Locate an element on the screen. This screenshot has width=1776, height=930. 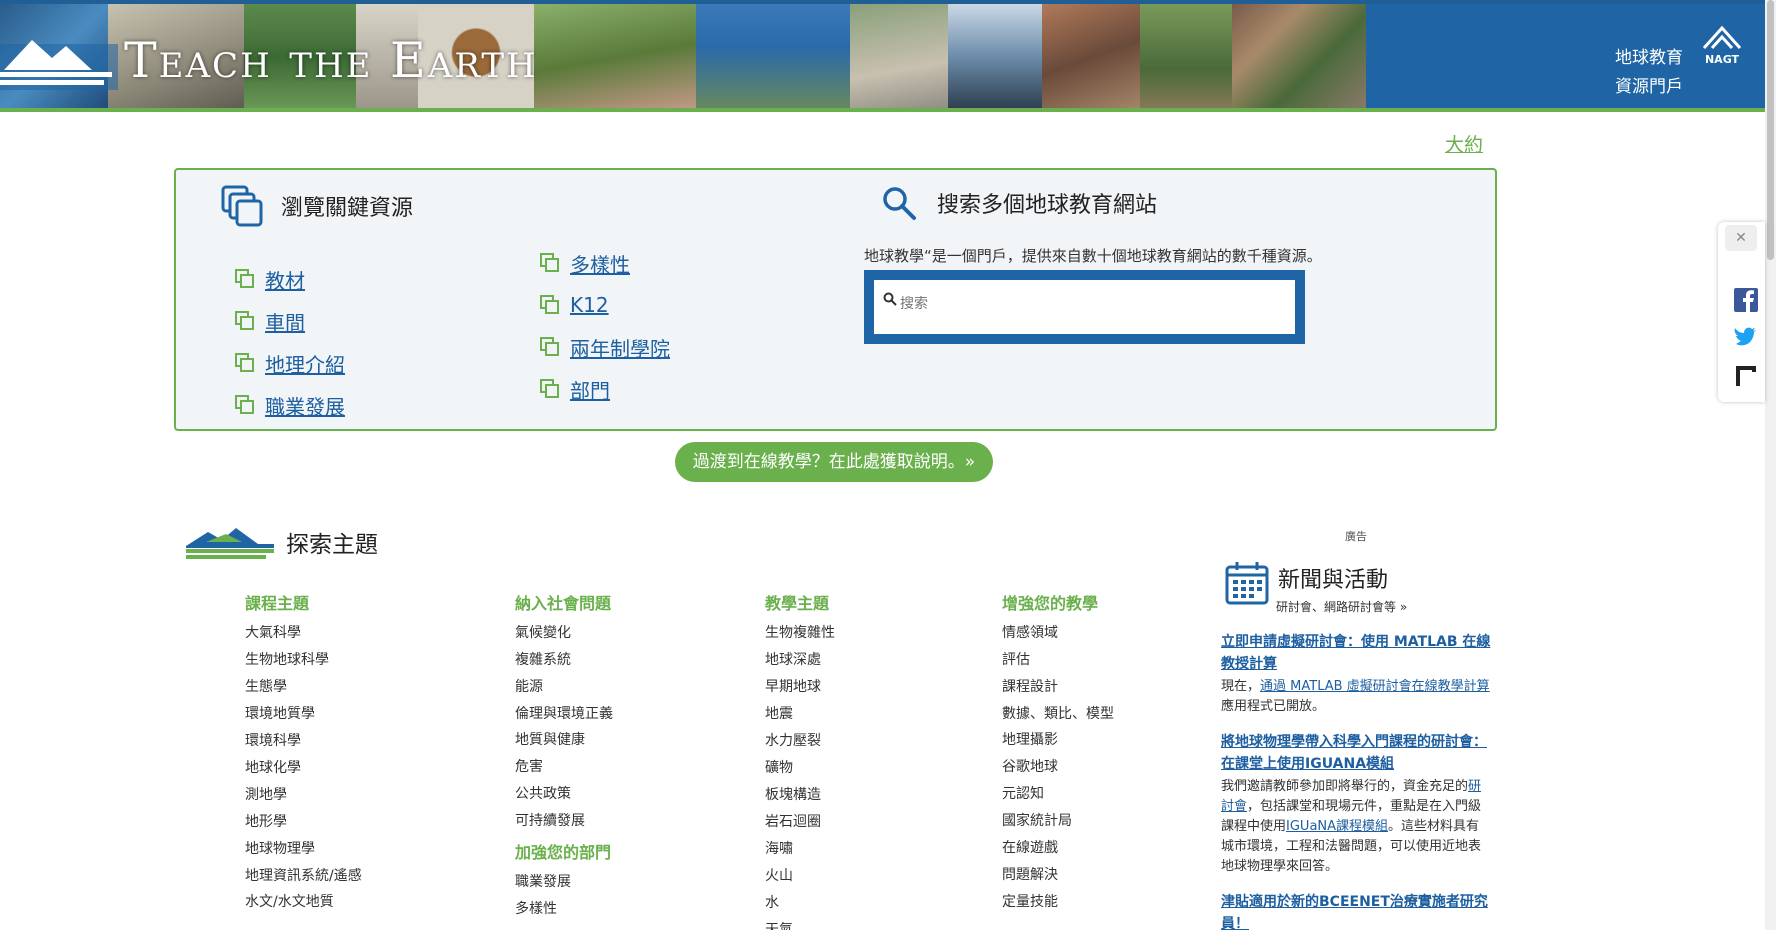
topic-link: 生物複雜性 is located at coordinates (830, 633).